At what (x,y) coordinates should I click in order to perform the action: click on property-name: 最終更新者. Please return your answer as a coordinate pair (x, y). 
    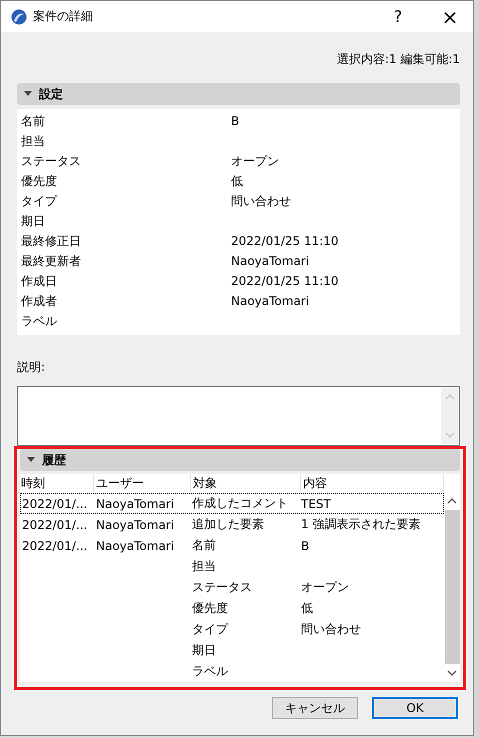
    Looking at the image, I should click on (51, 261).